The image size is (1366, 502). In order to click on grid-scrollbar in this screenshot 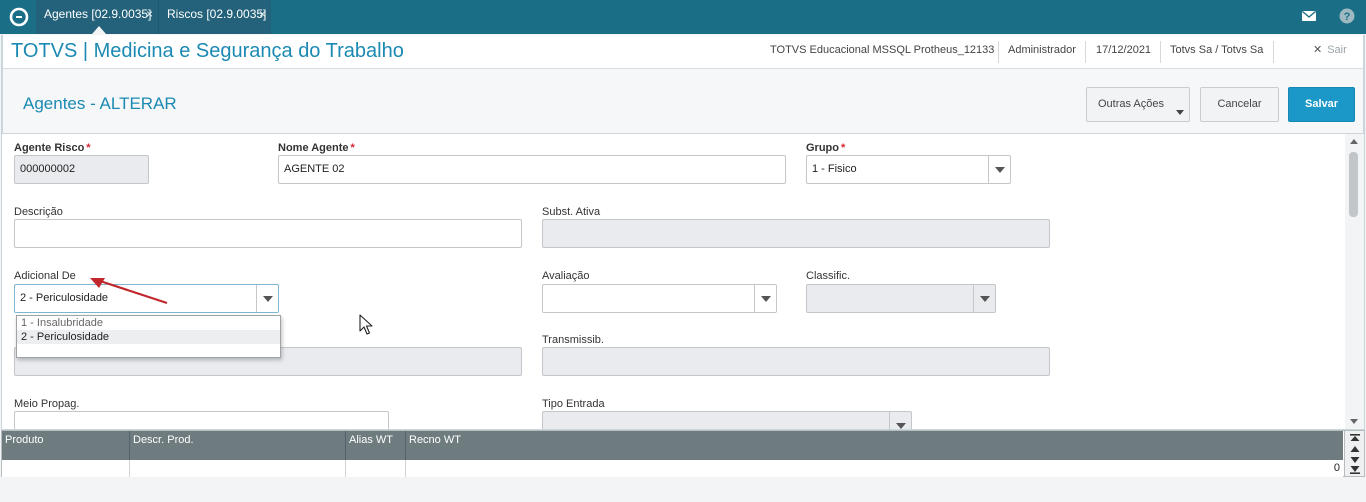, I will do `click(1354, 453)`.